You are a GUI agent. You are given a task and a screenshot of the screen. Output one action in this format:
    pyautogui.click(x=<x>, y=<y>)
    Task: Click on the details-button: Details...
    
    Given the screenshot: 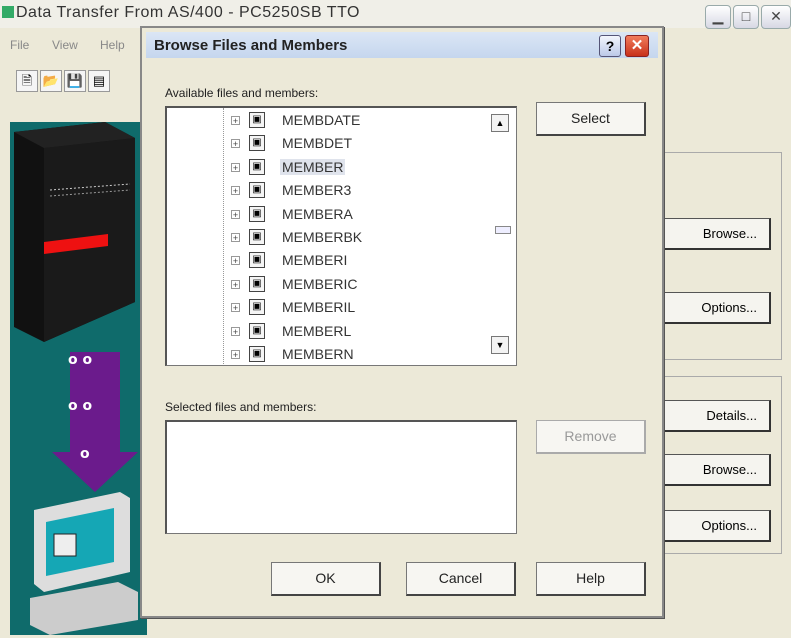 What is the action you would take?
    pyautogui.click(x=714, y=416)
    